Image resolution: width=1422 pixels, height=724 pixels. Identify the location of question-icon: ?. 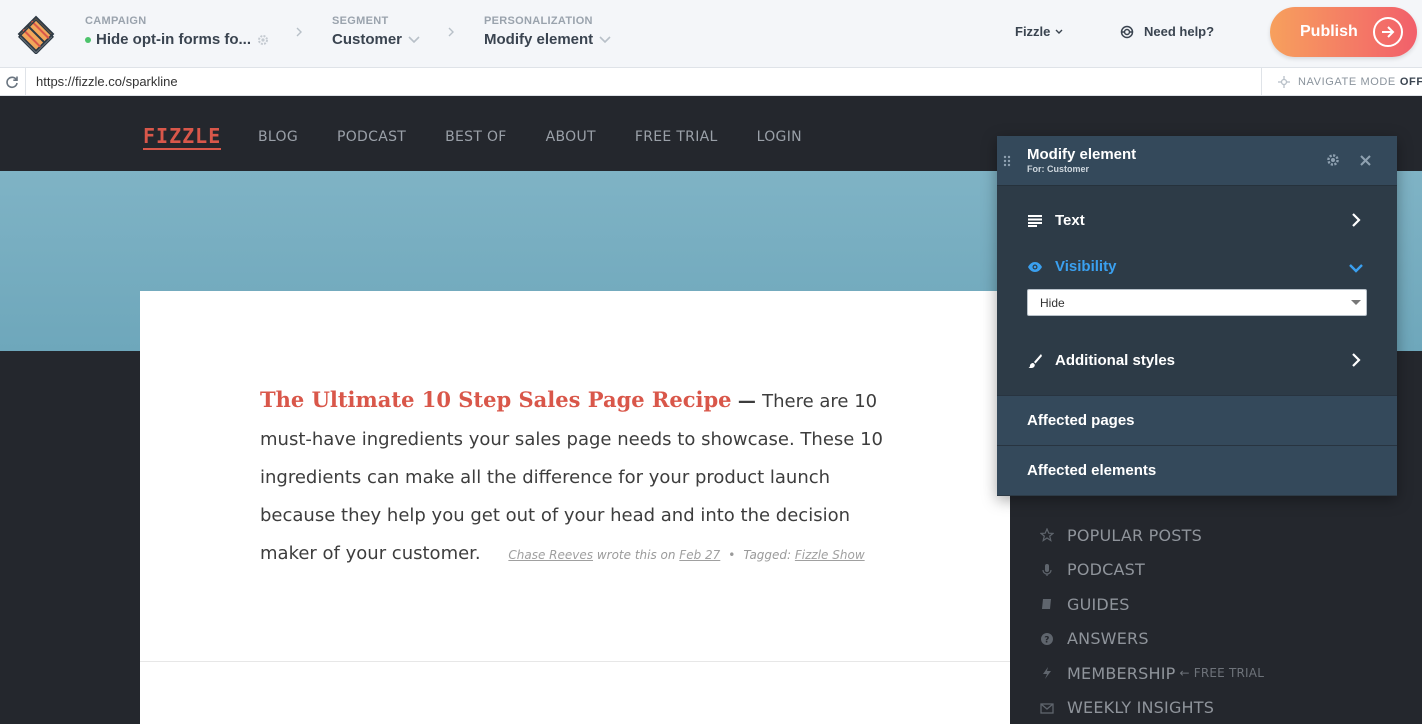
(1047, 638).